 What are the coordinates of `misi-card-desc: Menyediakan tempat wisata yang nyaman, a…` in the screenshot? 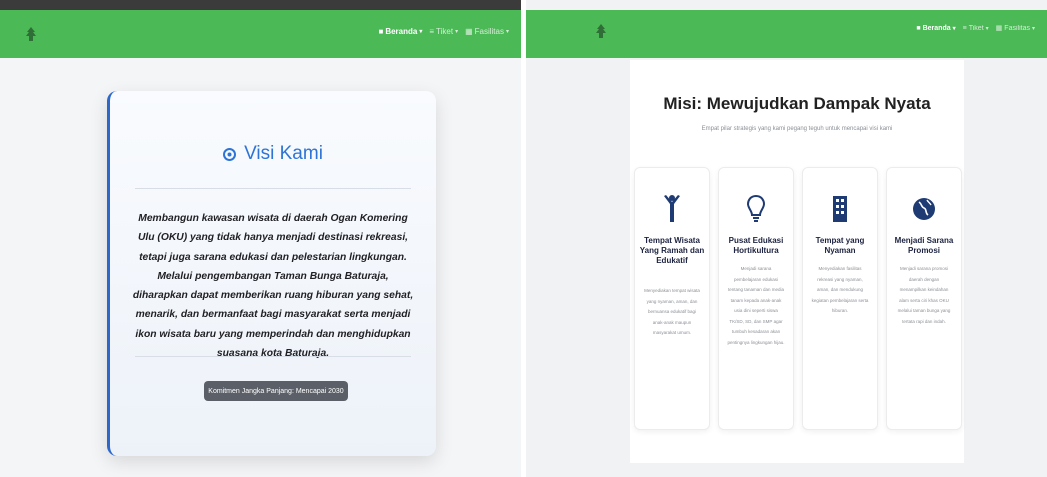 It's located at (672, 311).